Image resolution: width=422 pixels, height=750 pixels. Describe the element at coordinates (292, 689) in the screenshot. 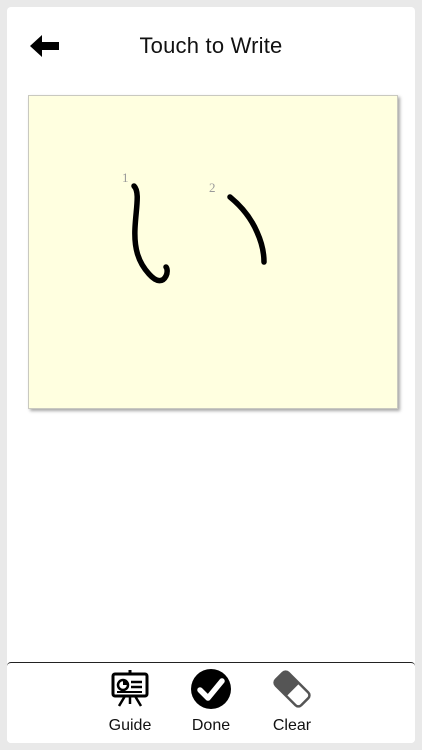

I see `eraser-icon` at that location.